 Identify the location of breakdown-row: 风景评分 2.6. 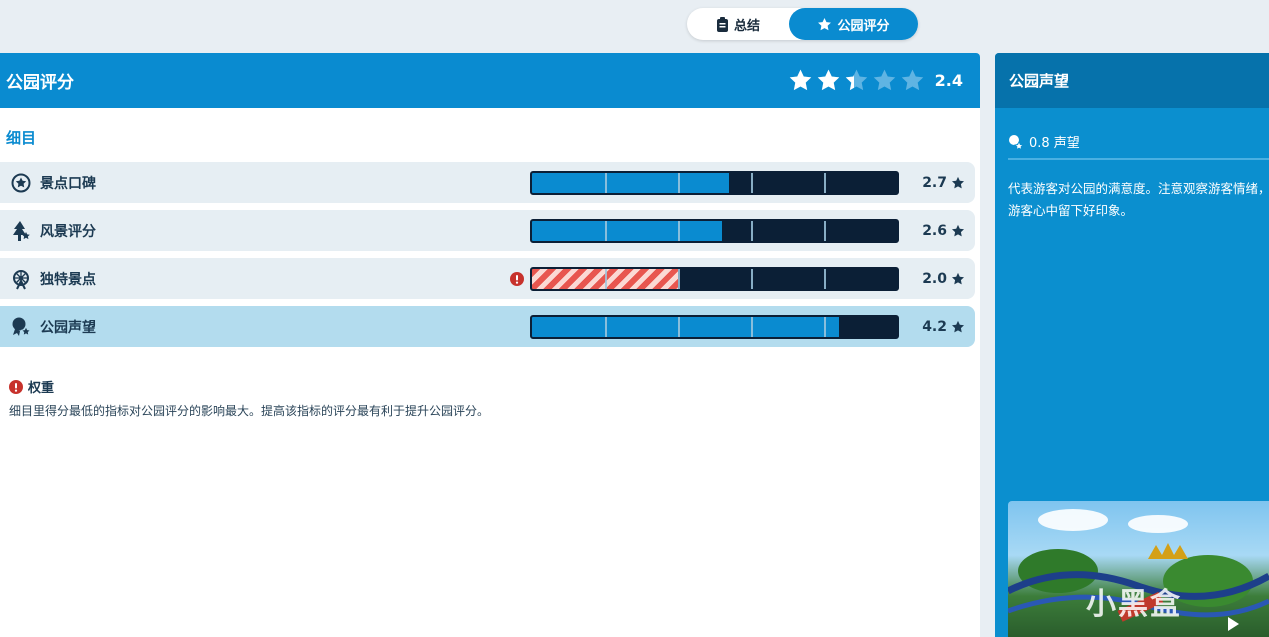
(487, 230).